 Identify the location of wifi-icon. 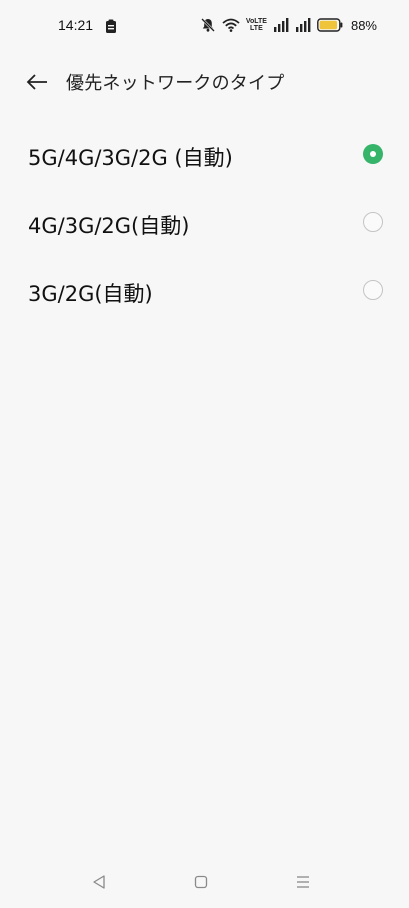
(231, 25).